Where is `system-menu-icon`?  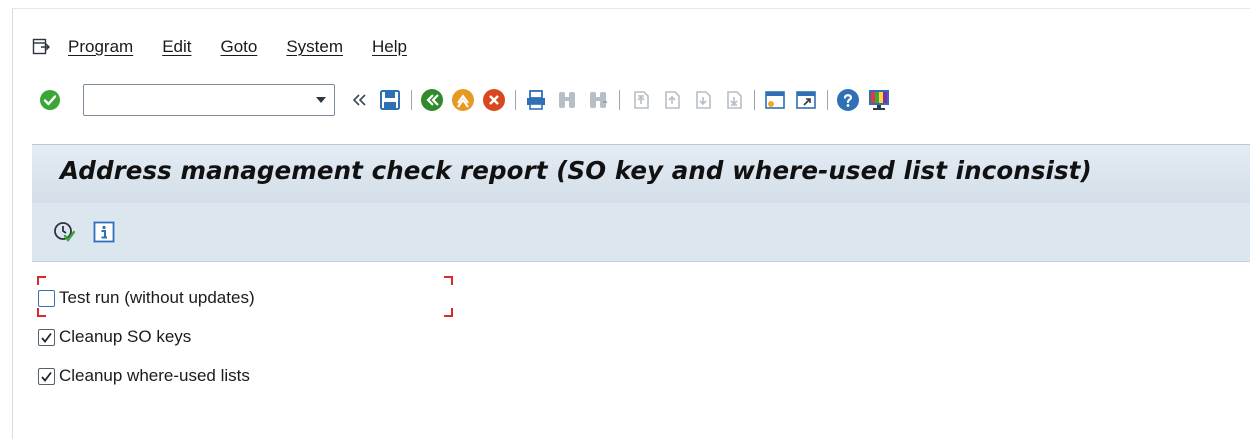
system-menu-icon is located at coordinates (42, 47).